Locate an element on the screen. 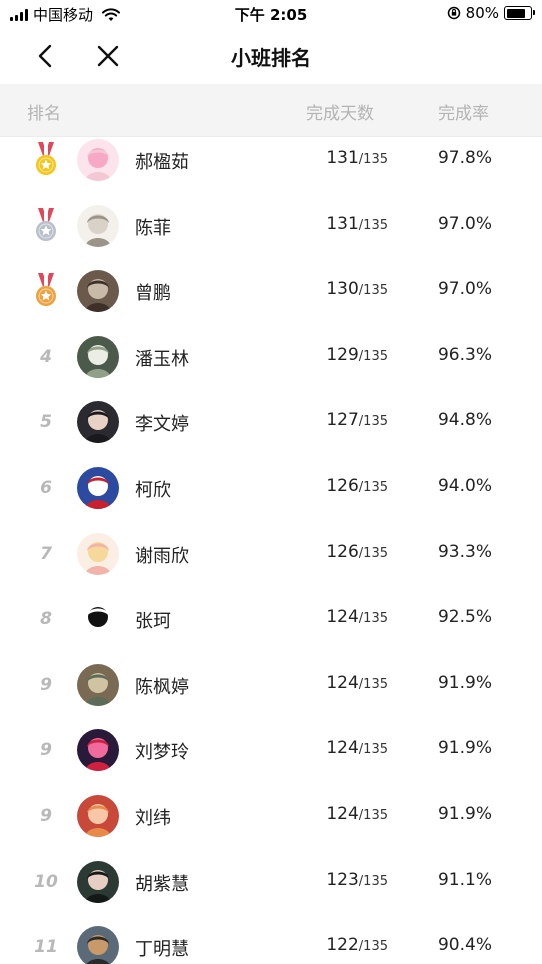  rank-cell: 6 is located at coordinates (46, 488).